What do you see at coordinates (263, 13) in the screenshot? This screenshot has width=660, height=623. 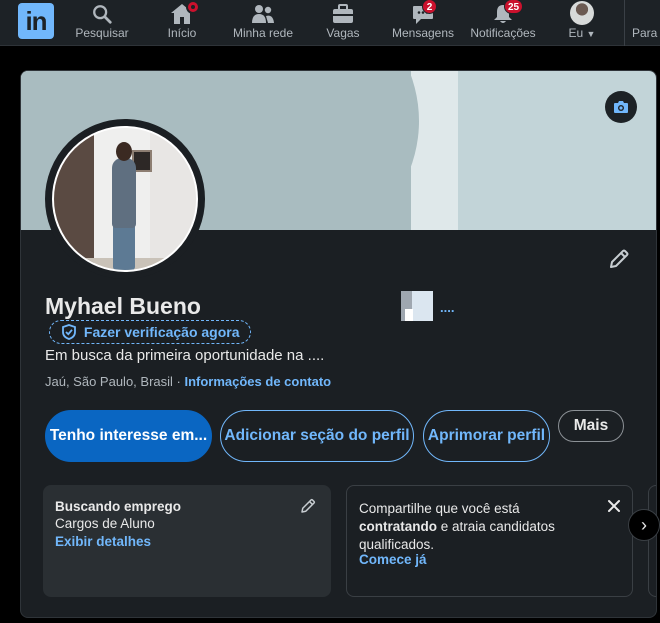 I see `network-icon` at bounding box center [263, 13].